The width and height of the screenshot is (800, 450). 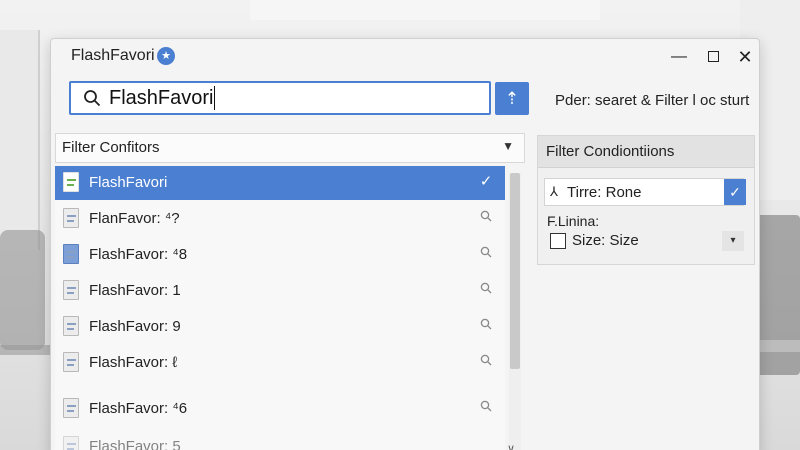 I want to click on list-item-label: FlashFavor: 5, so click(x=135, y=444).